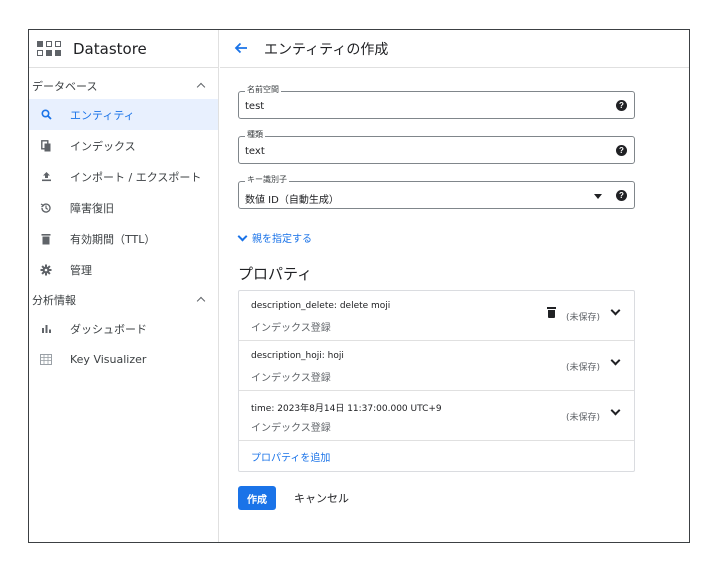  I want to click on kind-label: 種類, so click(255, 135).